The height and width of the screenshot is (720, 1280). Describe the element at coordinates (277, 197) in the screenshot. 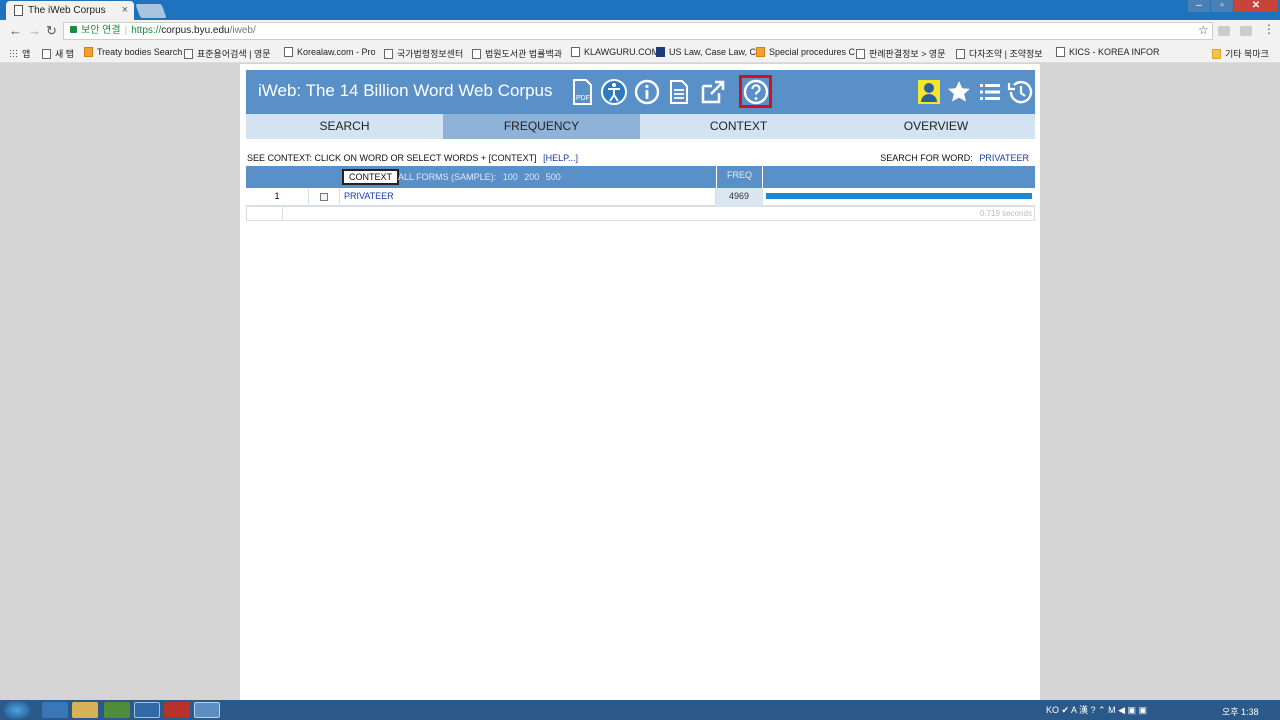

I see `row-number: 1` at that location.